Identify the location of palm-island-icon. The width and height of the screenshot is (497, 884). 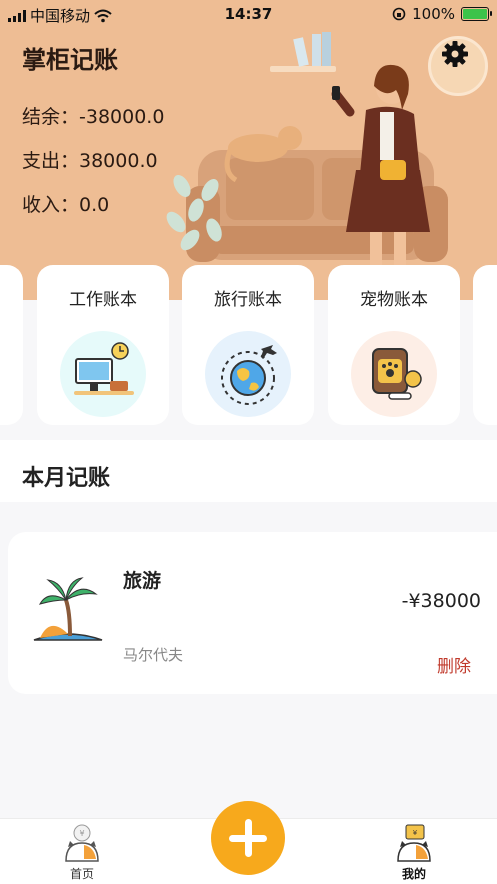
(68, 609).